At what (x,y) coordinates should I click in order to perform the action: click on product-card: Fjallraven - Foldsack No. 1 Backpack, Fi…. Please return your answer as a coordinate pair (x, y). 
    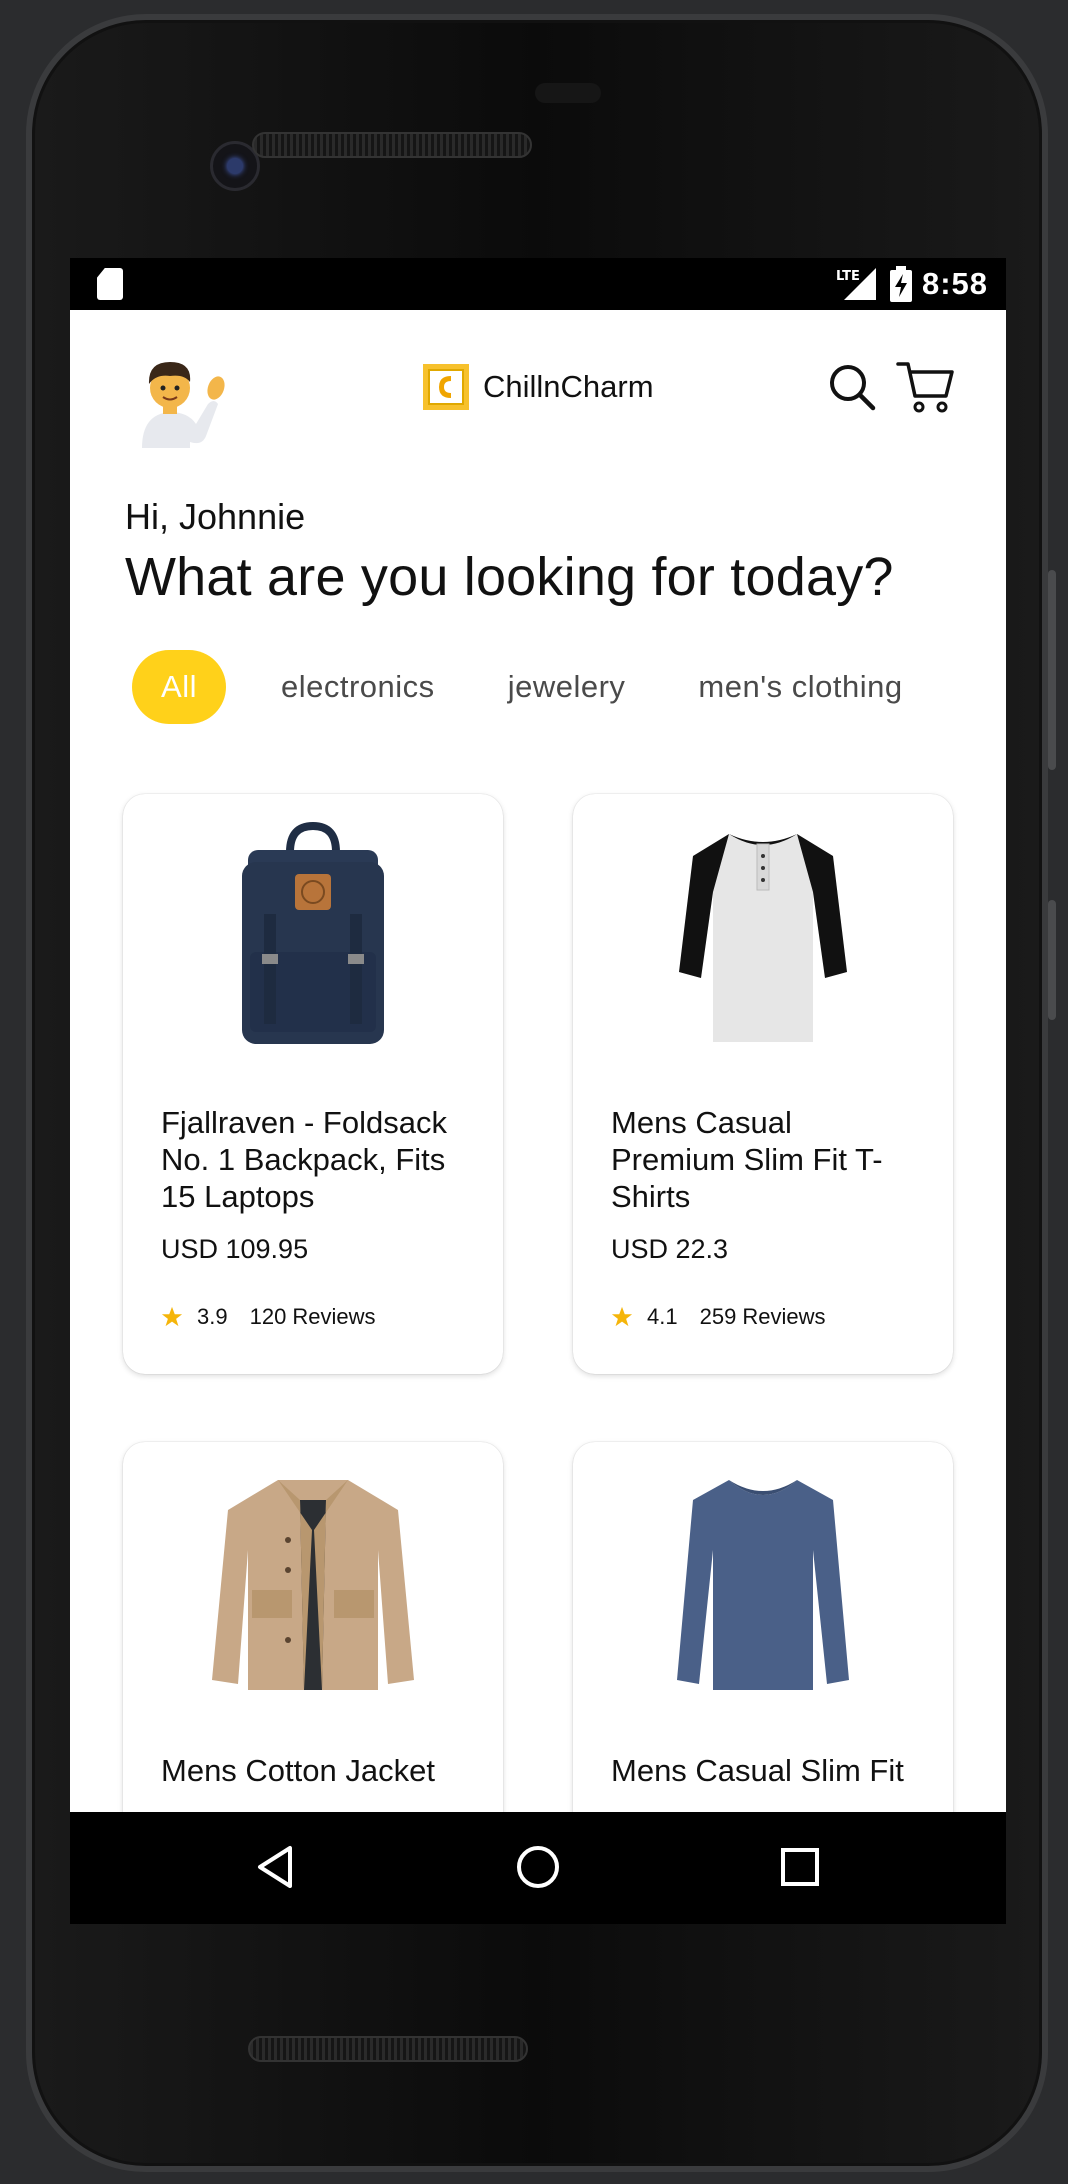
    Looking at the image, I should click on (313, 1084).